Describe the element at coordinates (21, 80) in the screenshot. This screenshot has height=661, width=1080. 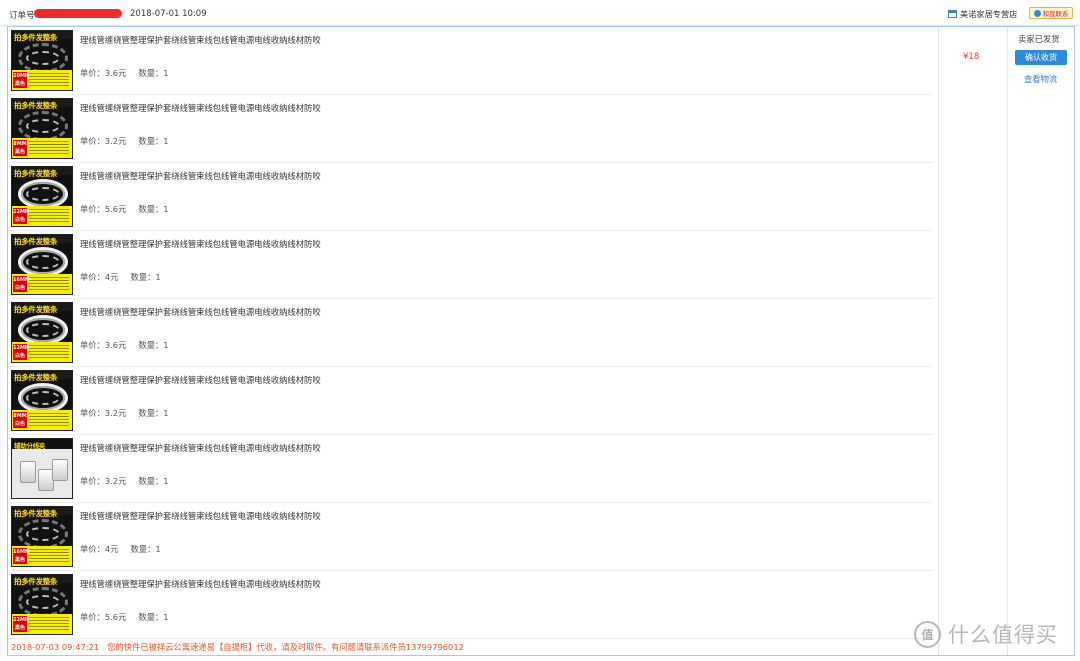
I see `thumb-size-tag: 20MM 黑色` at that location.